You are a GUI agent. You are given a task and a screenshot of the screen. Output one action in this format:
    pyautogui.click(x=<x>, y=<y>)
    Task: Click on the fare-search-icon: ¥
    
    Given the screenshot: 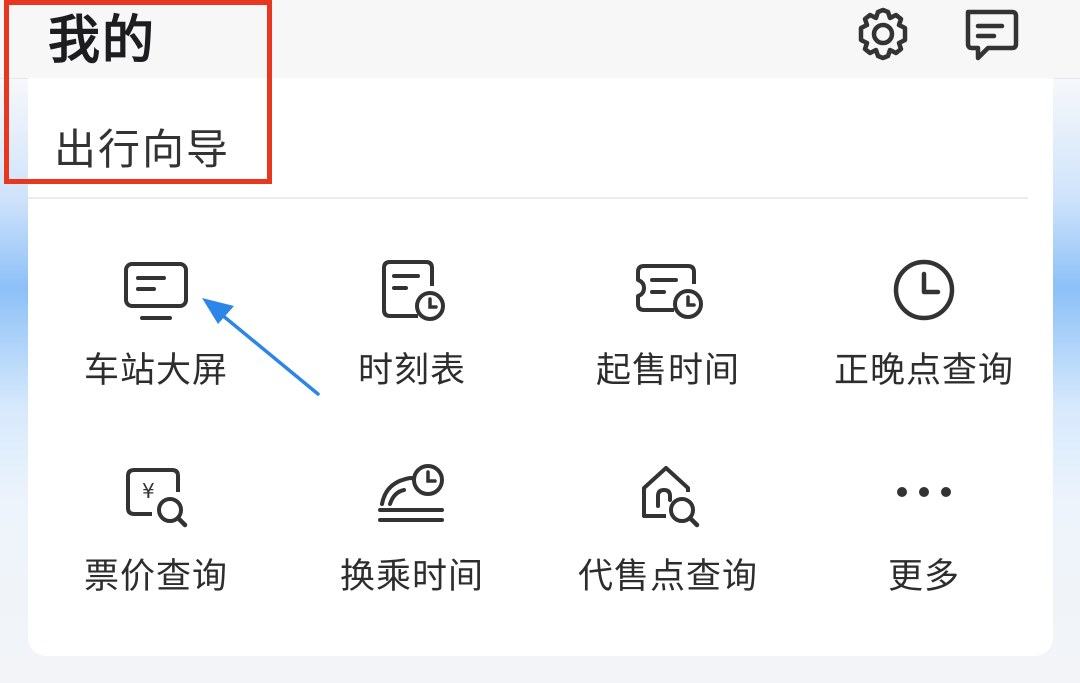 What is the action you would take?
    pyautogui.click(x=157, y=498)
    